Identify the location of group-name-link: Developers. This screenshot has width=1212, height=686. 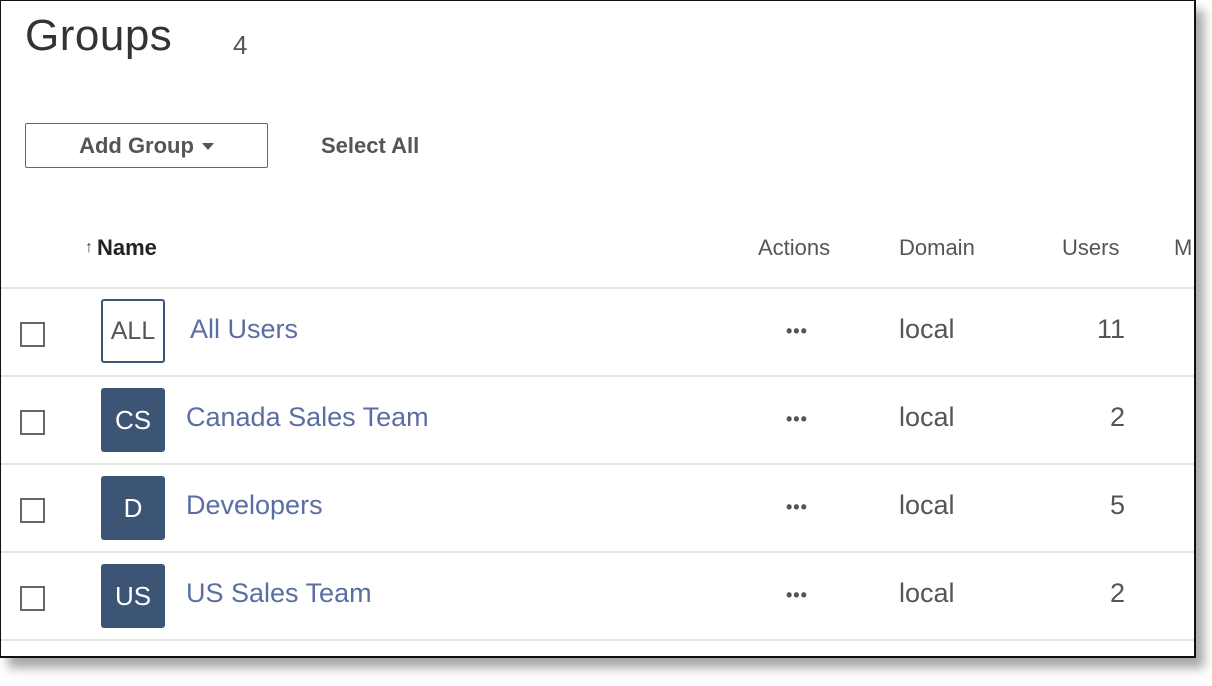
(254, 505).